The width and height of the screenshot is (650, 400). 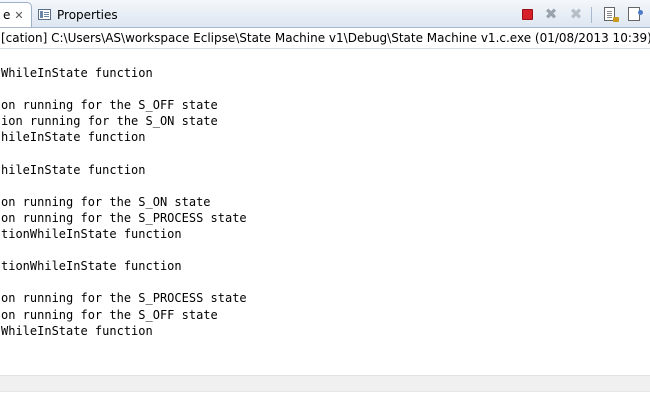 I want to click on horizontal-scrollbar, so click(x=325, y=383).